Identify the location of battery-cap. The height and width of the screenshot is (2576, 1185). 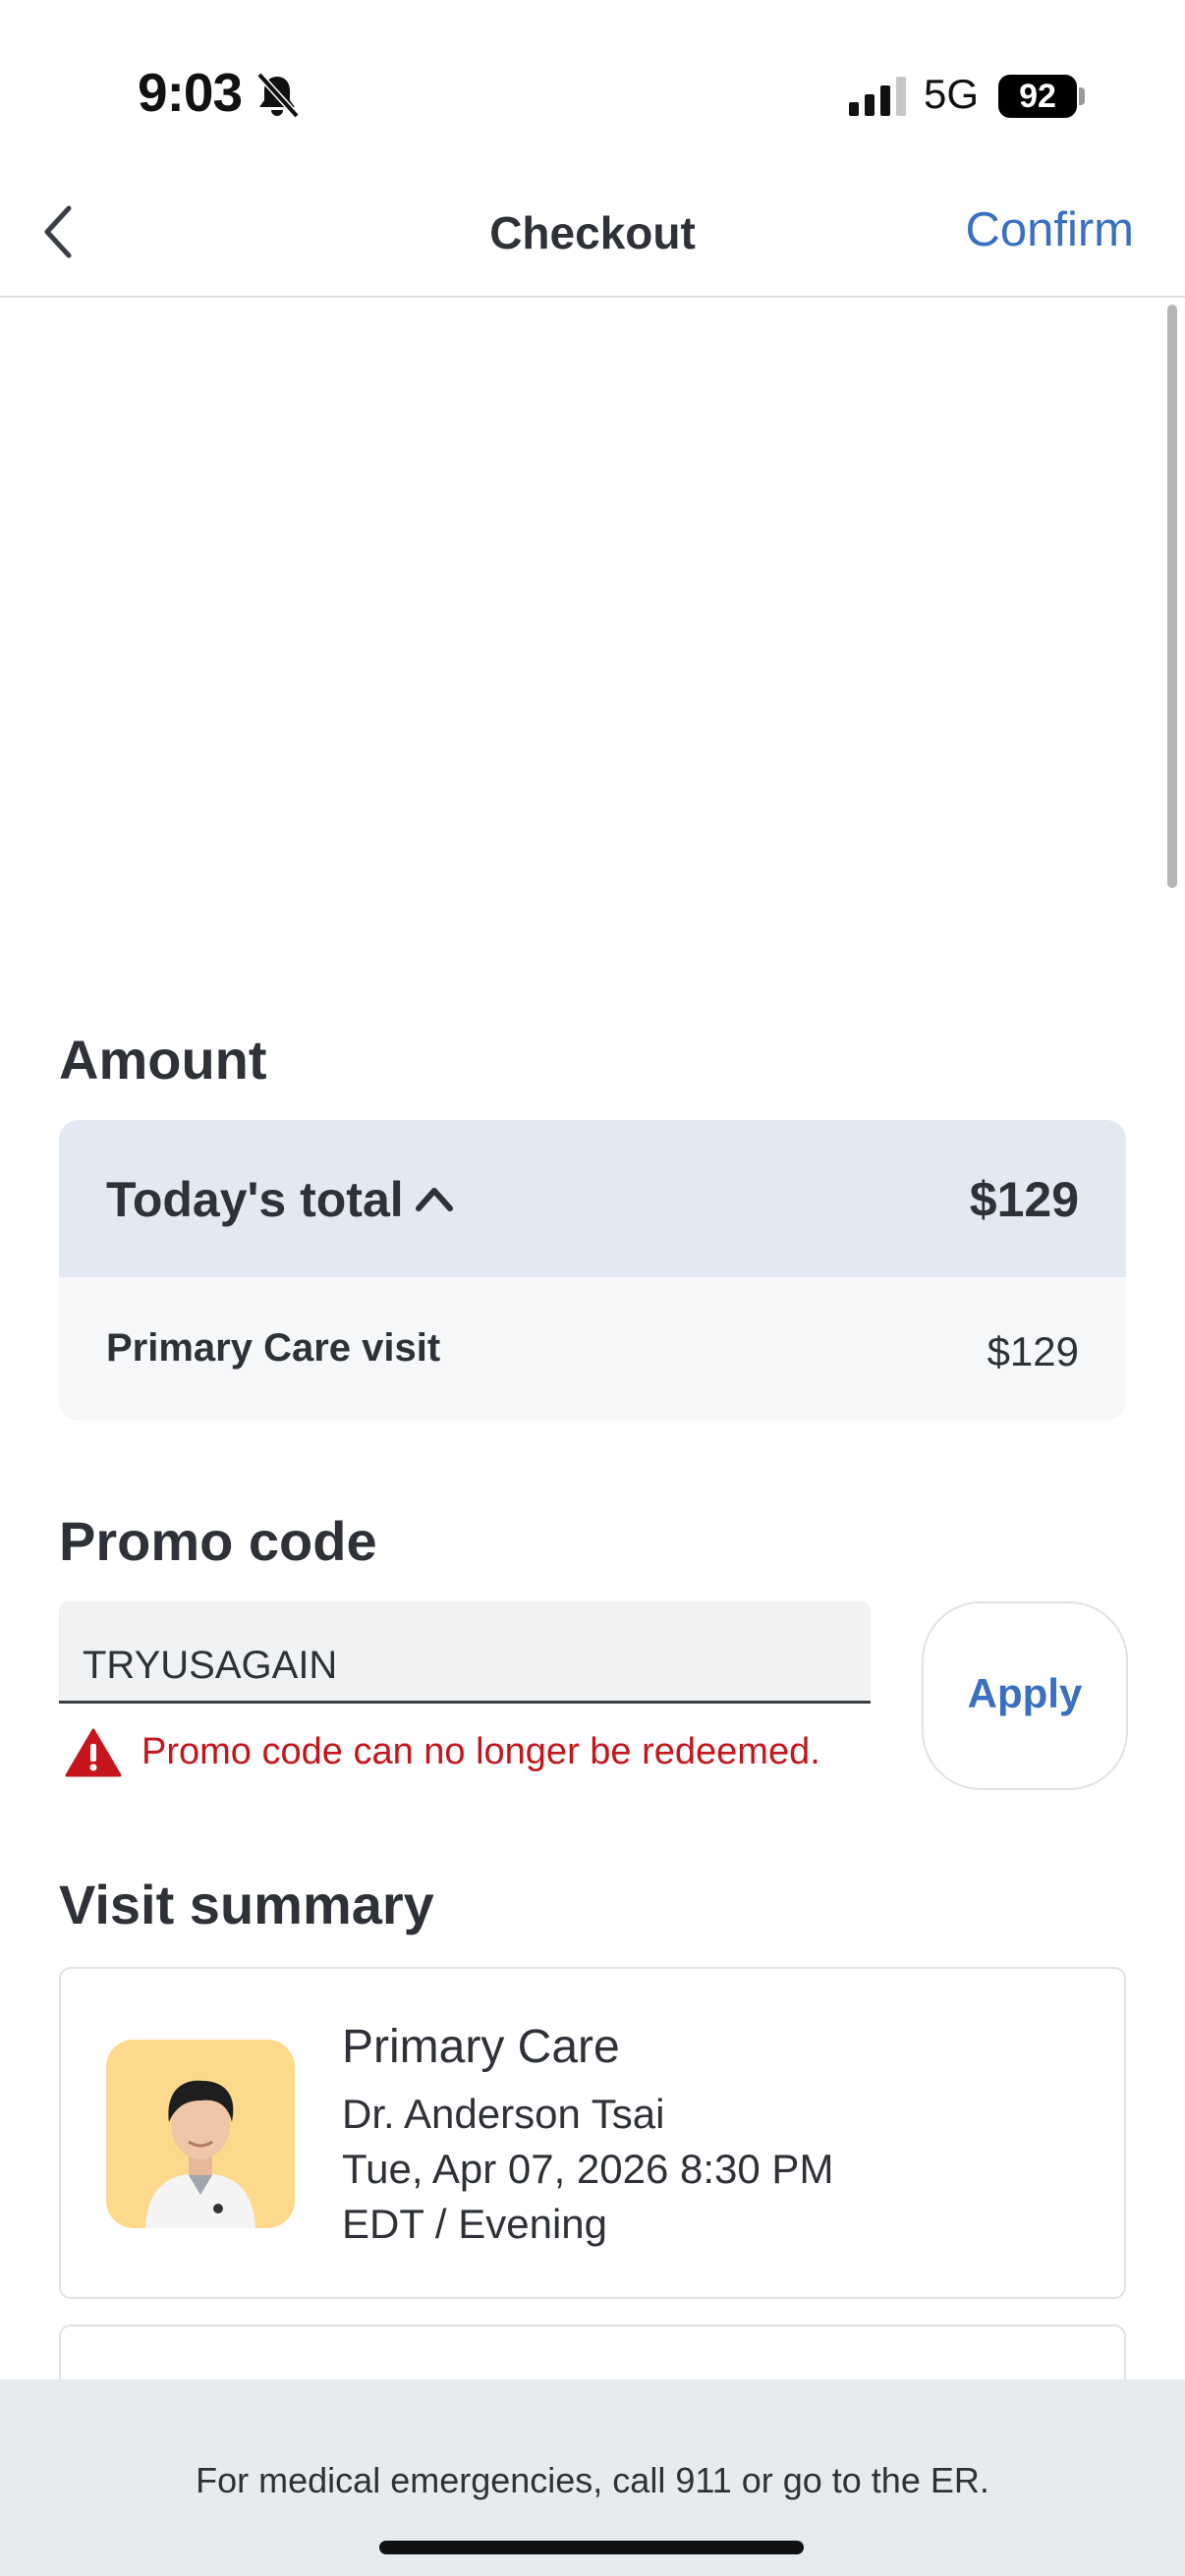
(1082, 96).